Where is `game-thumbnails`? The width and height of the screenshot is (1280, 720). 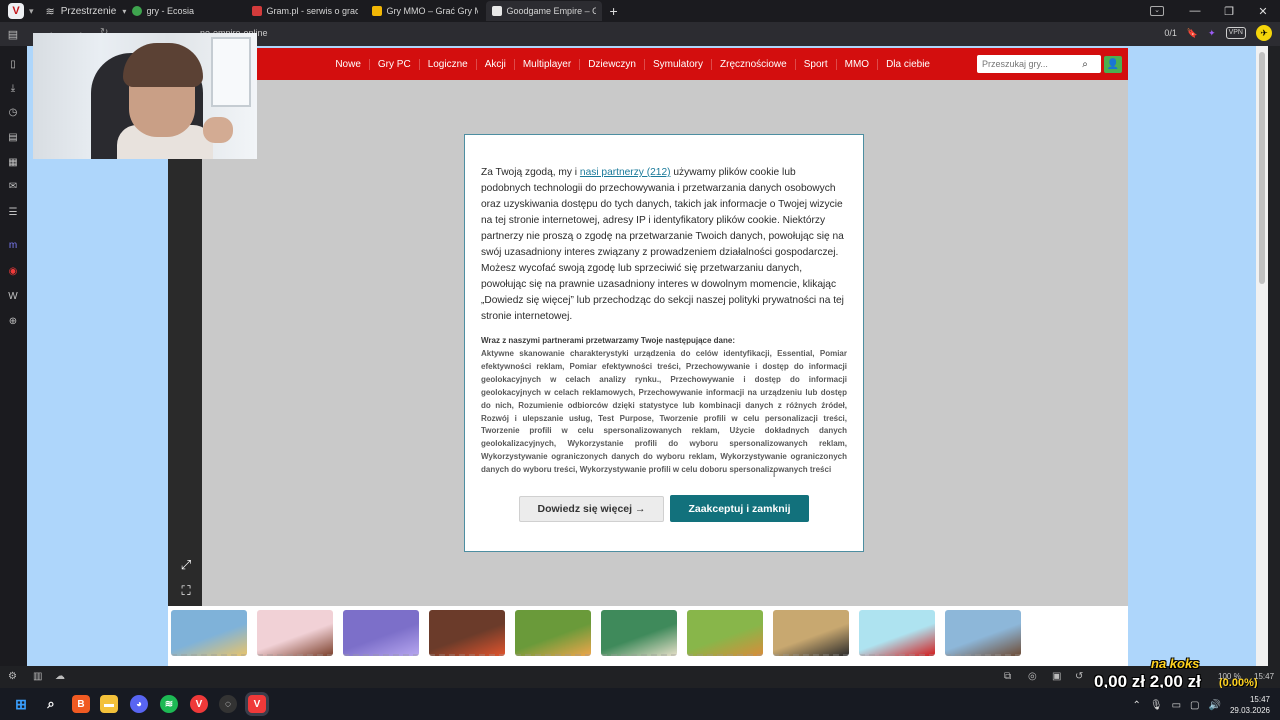 game-thumbnails is located at coordinates (648, 636).